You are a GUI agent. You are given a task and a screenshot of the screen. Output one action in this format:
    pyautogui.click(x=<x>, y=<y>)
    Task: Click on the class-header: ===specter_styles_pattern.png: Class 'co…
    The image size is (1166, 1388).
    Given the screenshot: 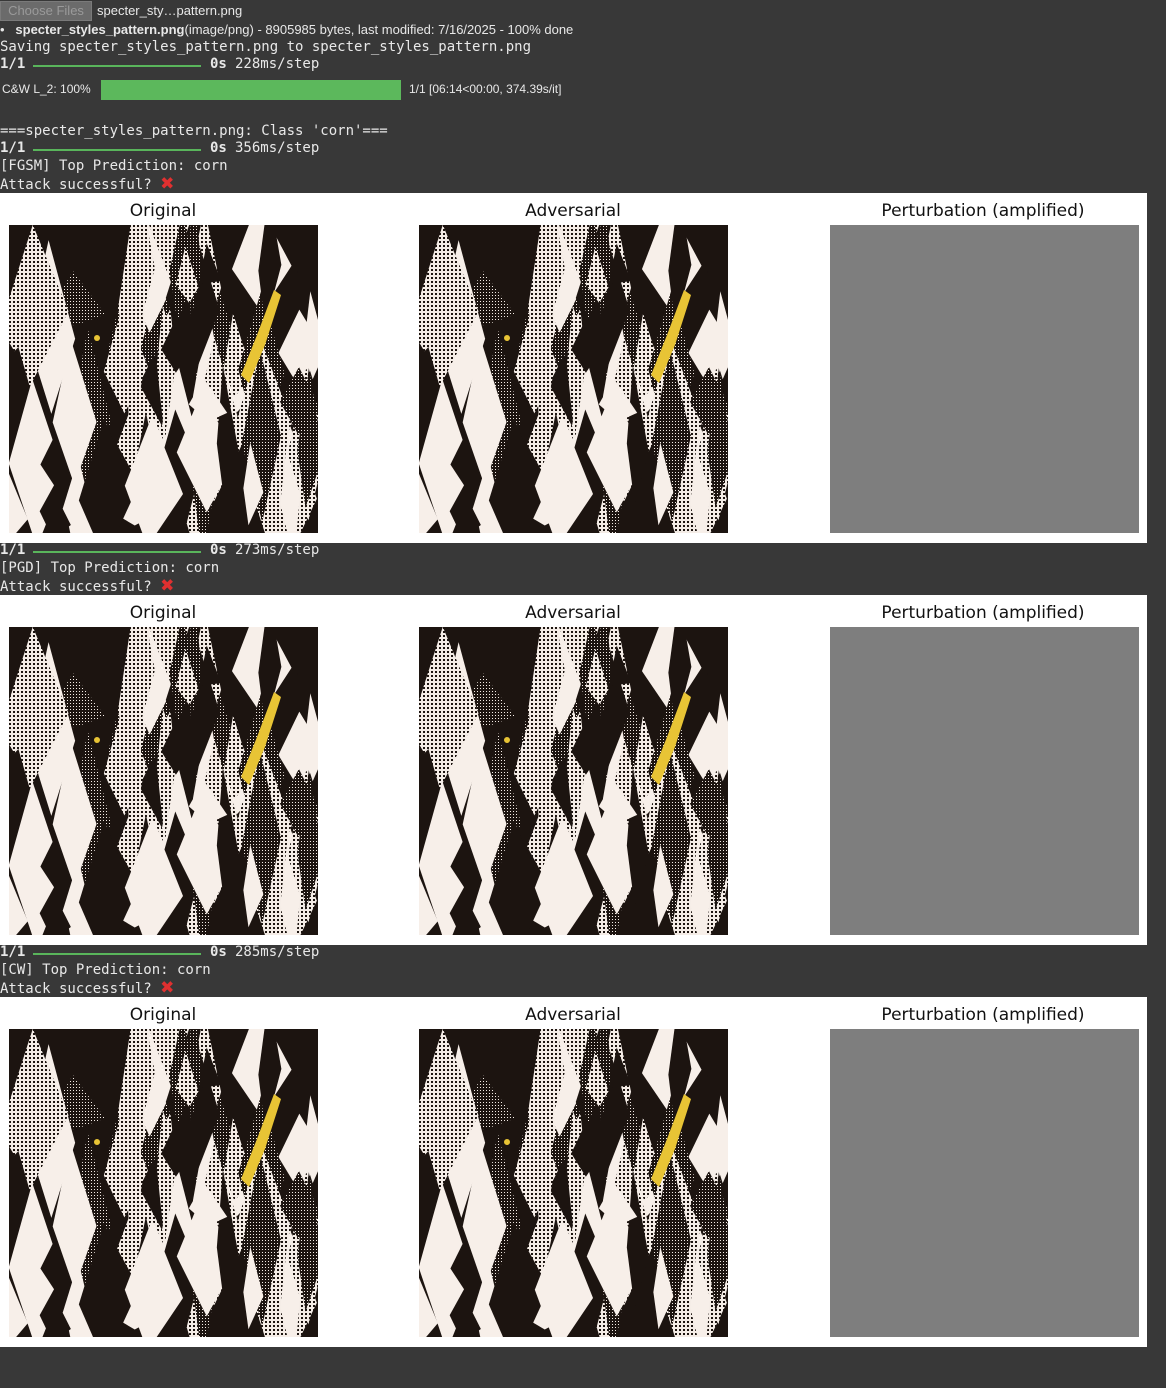 What is the action you would take?
    pyautogui.click(x=194, y=131)
    